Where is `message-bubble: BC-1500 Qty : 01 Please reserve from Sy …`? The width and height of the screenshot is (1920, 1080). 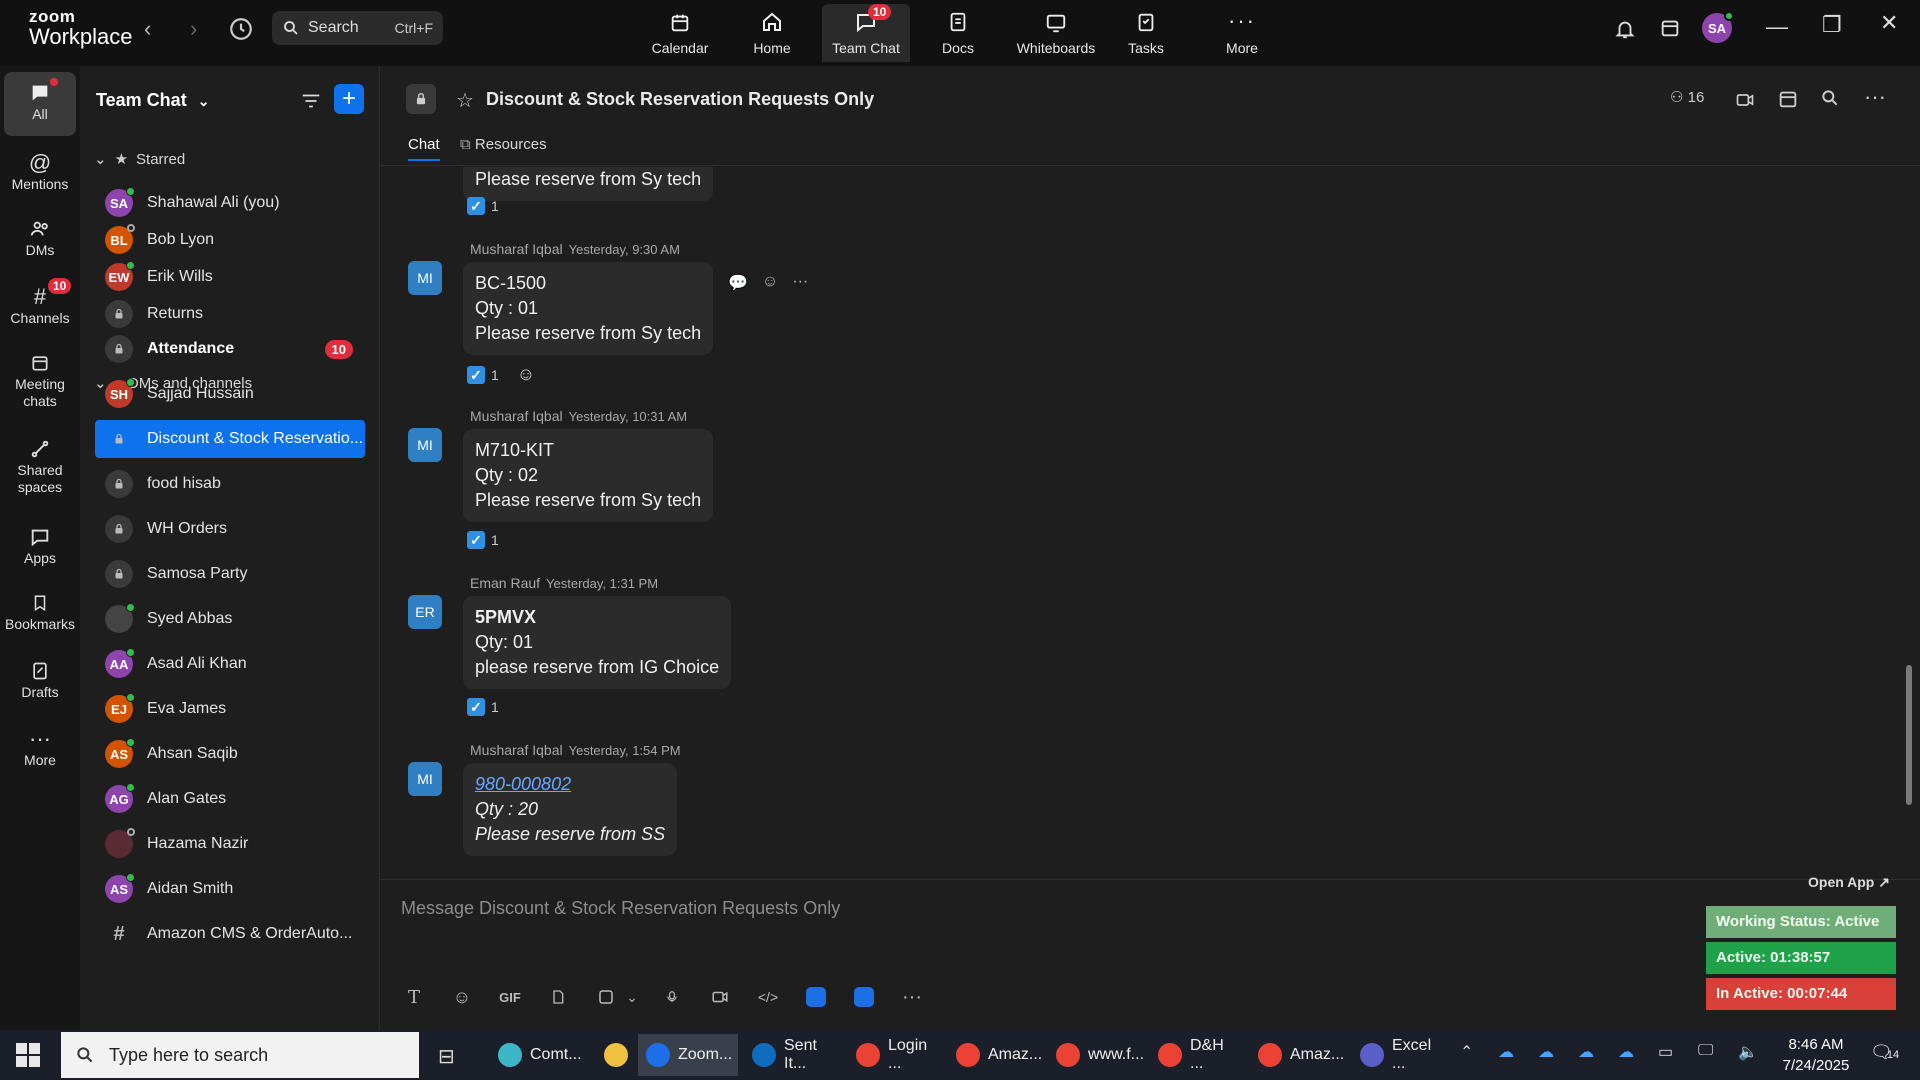
message-bubble: BC-1500 Qty : 01 Please reserve from Sy … is located at coordinates (588, 308).